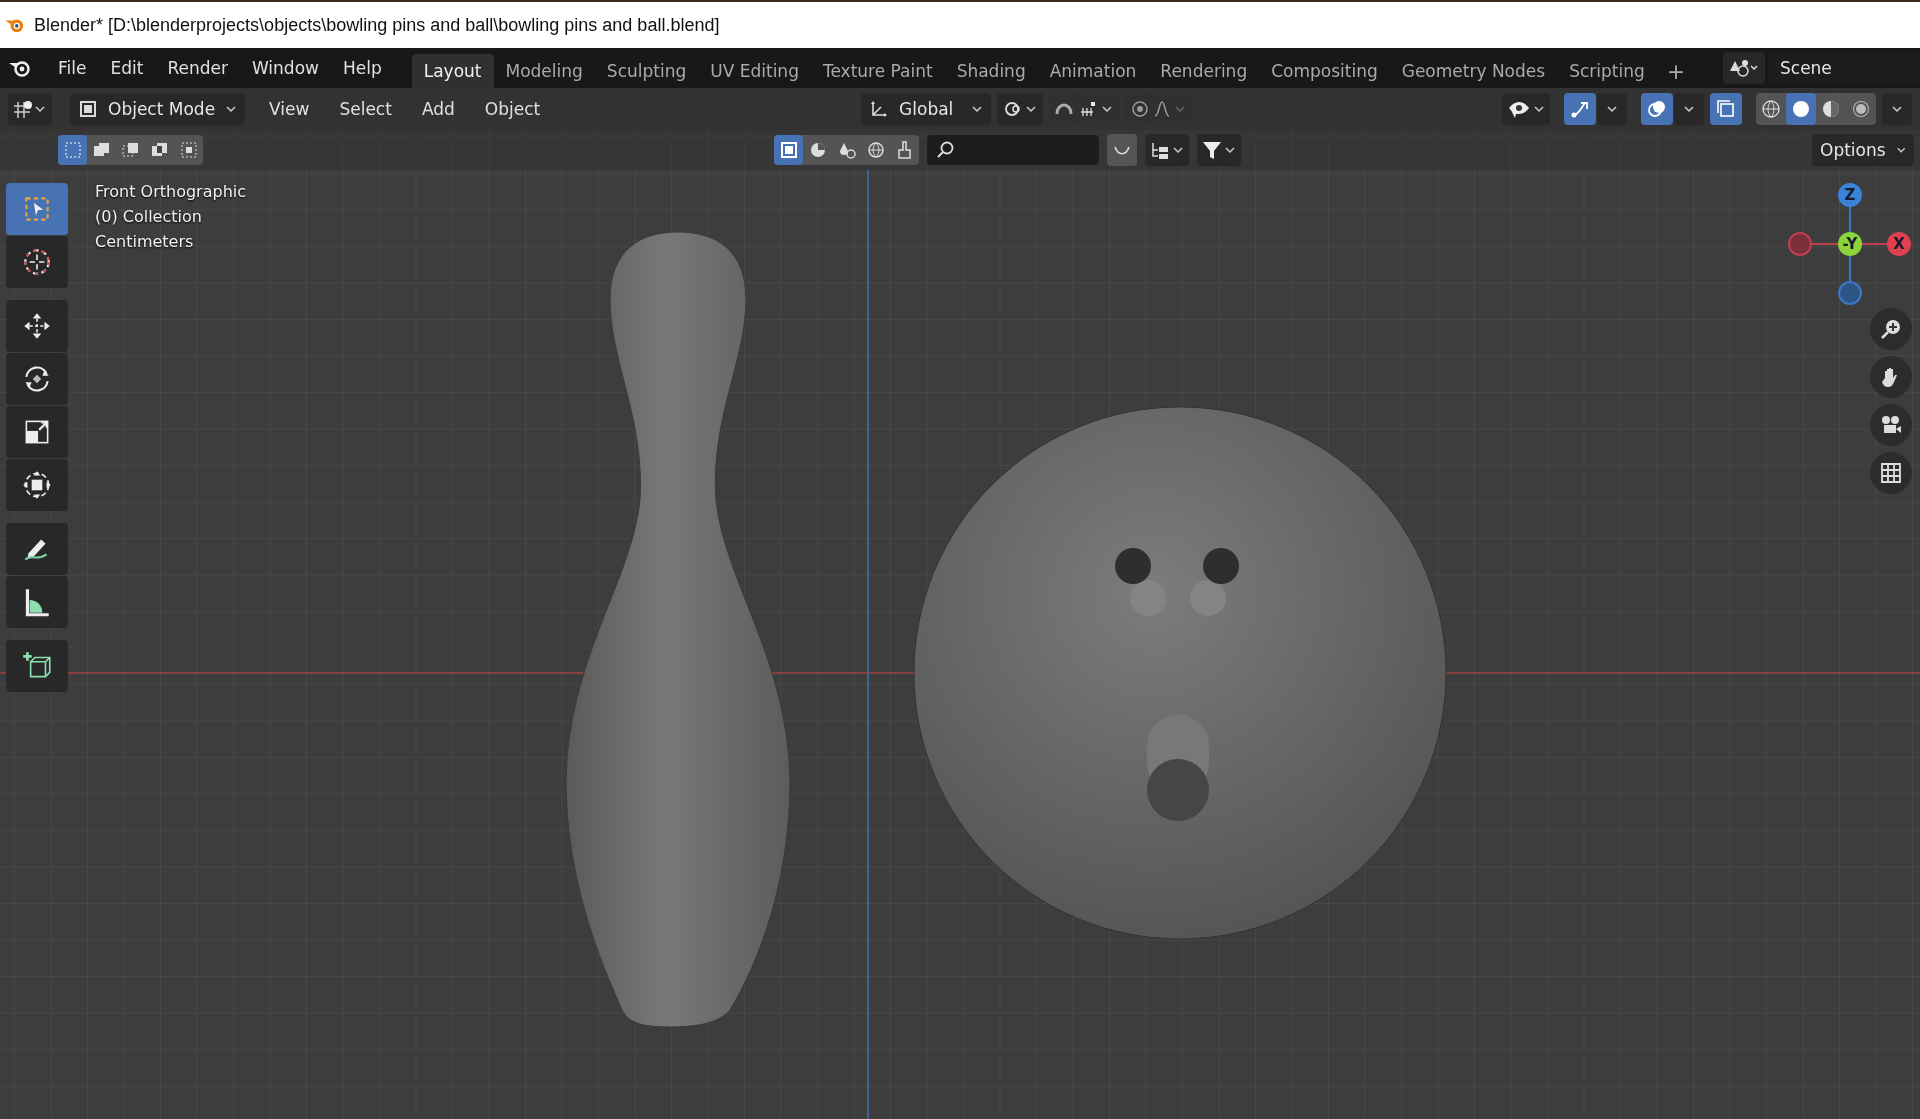 The width and height of the screenshot is (1920, 1119). What do you see at coordinates (875, 150) in the screenshot?
I see `globe-icon` at bounding box center [875, 150].